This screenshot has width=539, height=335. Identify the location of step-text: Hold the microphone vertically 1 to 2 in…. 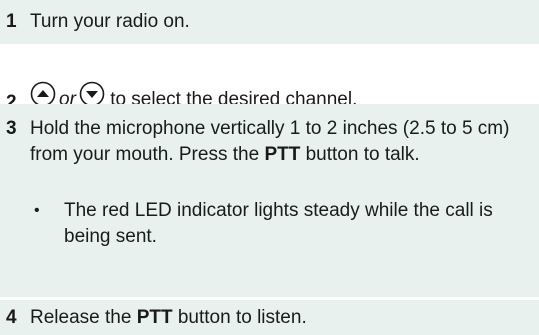
(279, 142).